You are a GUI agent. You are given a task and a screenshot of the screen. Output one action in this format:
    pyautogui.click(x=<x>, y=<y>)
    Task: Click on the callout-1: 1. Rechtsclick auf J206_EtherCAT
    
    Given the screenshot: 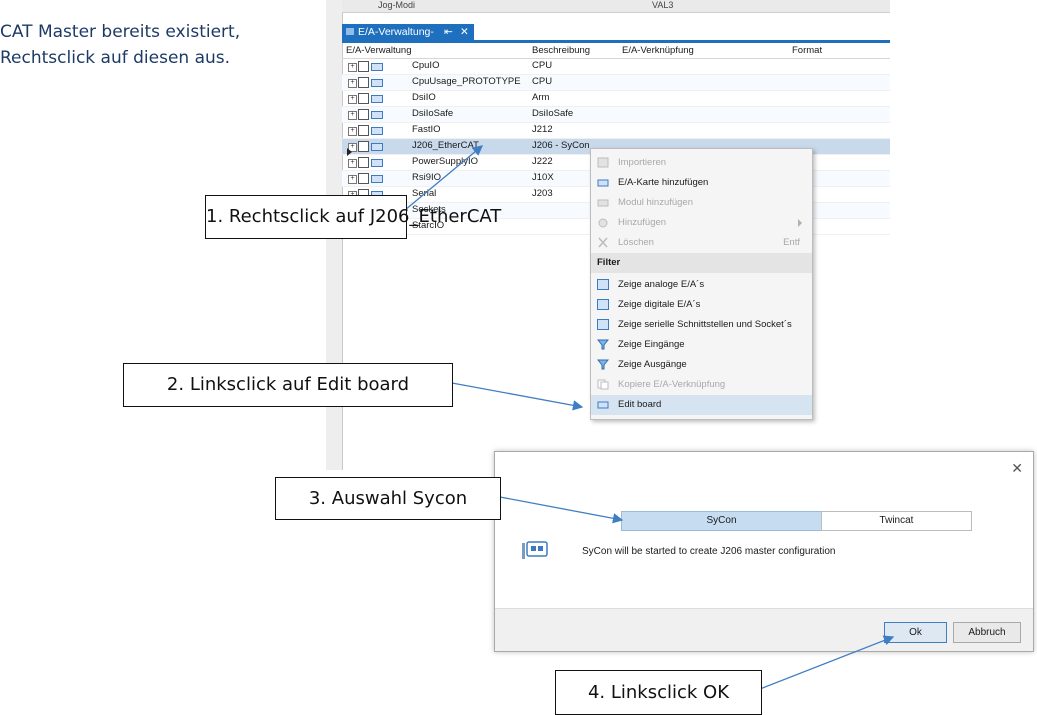 What is the action you would take?
    pyautogui.click(x=353, y=217)
    